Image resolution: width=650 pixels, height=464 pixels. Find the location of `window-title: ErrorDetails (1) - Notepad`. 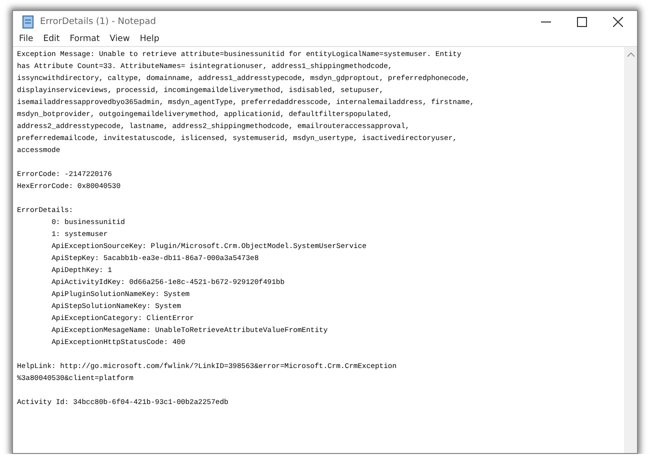

window-title: ErrorDetails (1) - Notepad is located at coordinates (98, 22).